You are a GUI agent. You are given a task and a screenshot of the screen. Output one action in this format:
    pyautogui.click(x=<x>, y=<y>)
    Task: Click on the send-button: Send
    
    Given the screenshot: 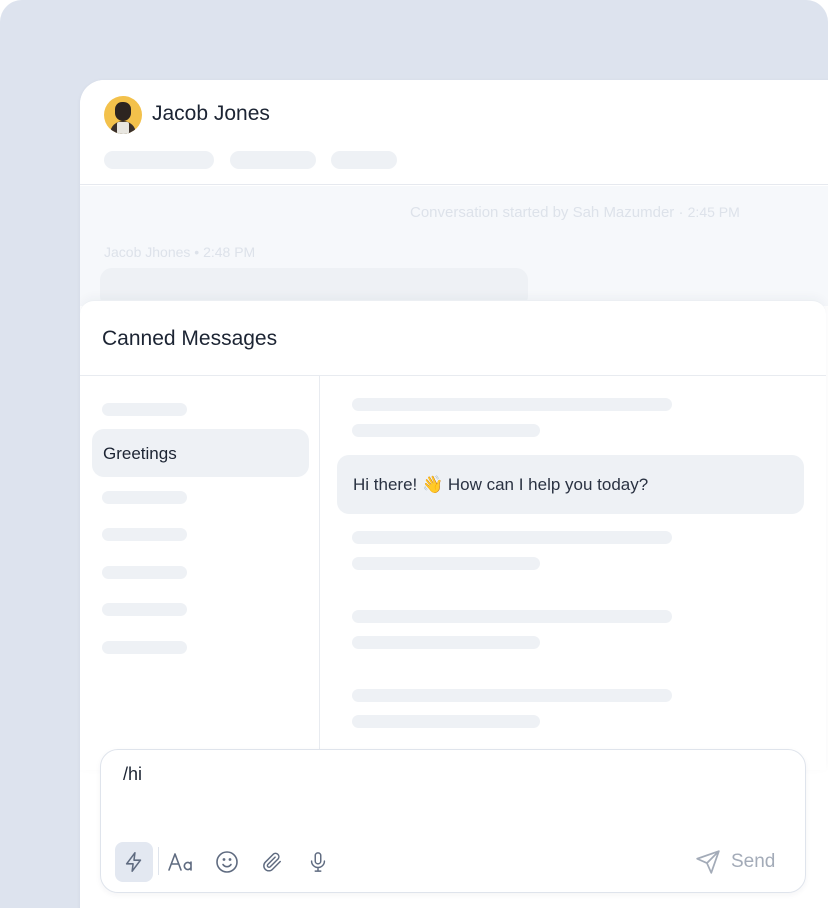 What is the action you would take?
    pyautogui.click(x=735, y=862)
    